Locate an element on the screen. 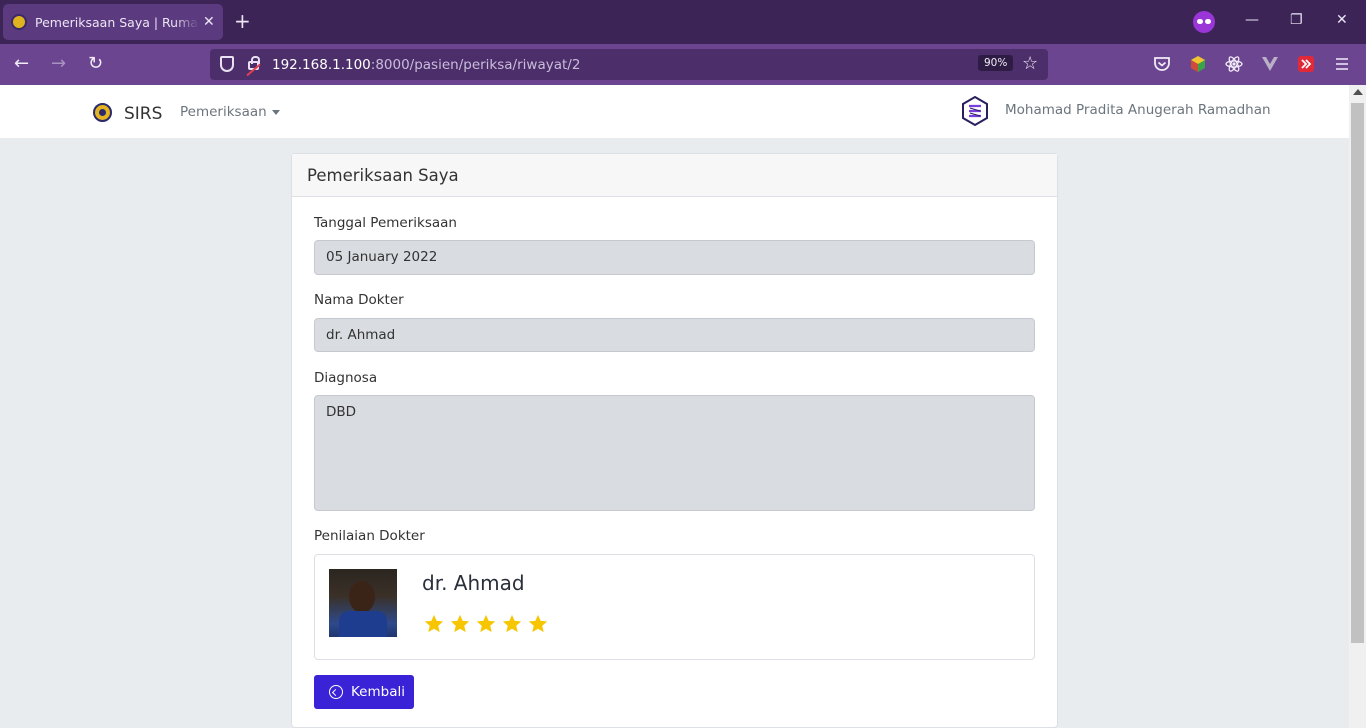 The width and height of the screenshot is (1366, 728). browser-tab: Pemeriksaan Saya | Rumah Sakit ✕ is located at coordinates (113, 22).